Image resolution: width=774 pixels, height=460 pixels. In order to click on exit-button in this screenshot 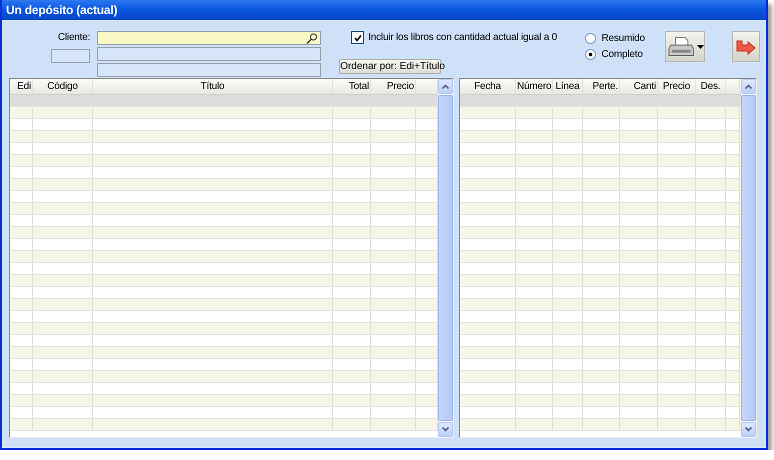, I will do `click(746, 46)`.